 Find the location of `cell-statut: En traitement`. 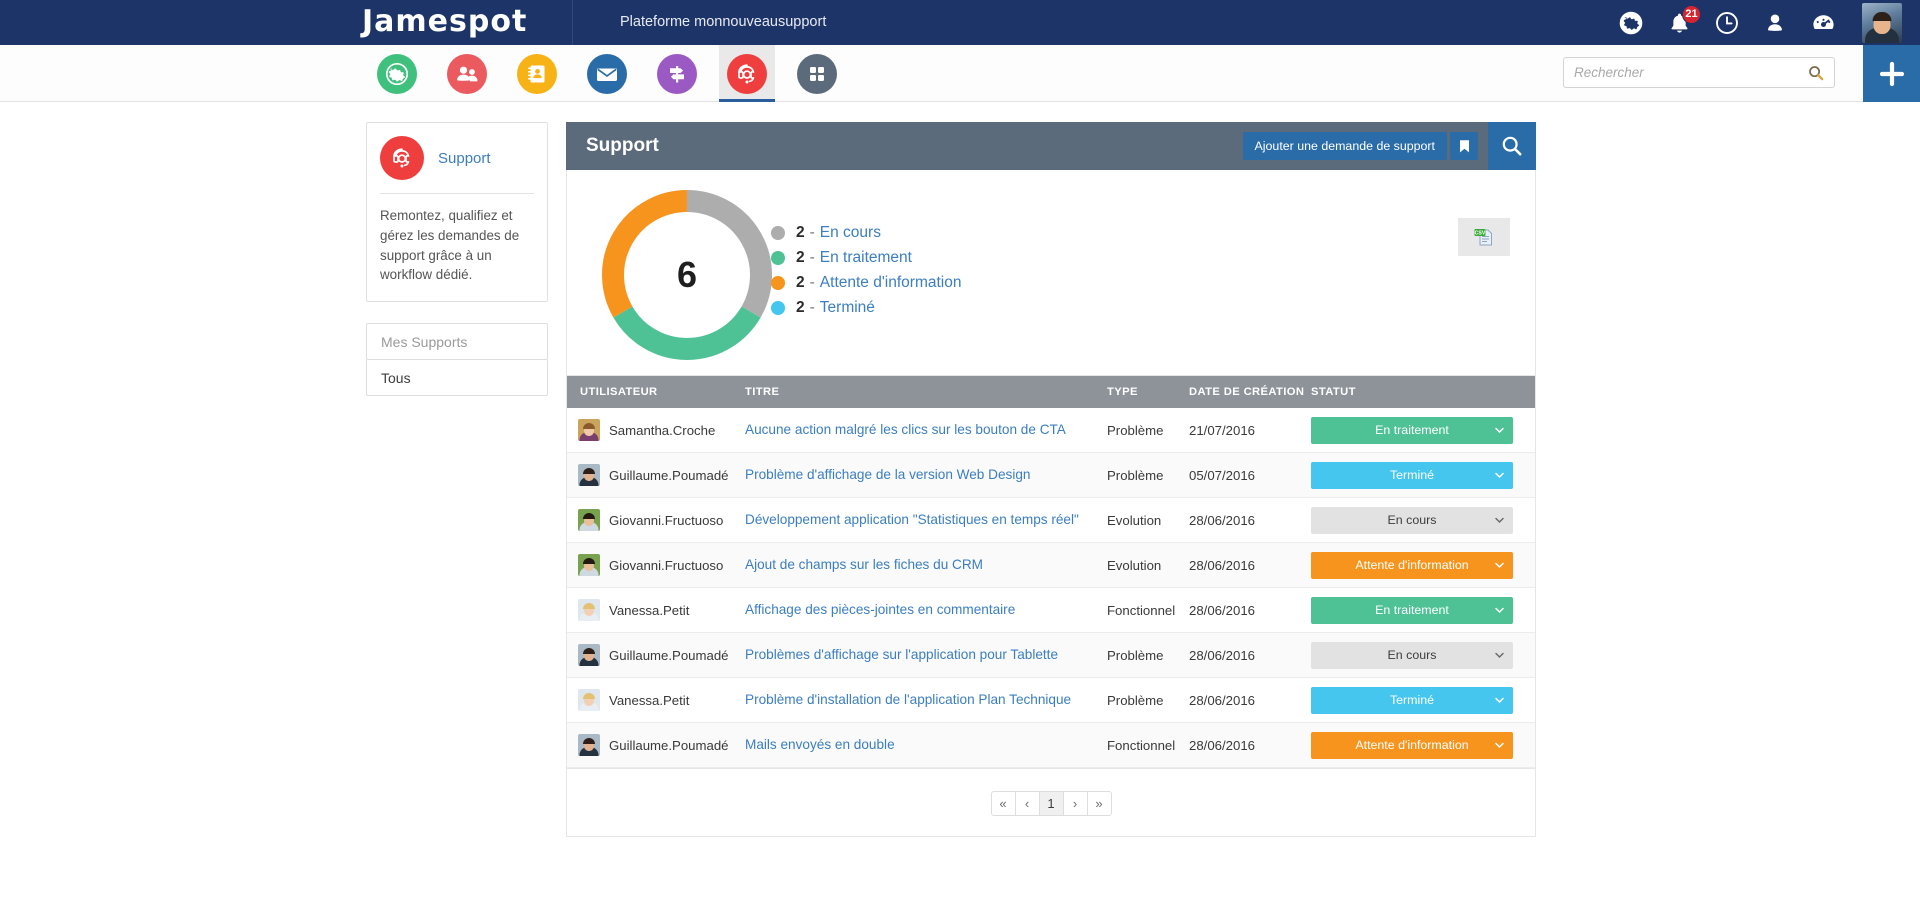

cell-statut: En traitement is located at coordinates (1417, 610).